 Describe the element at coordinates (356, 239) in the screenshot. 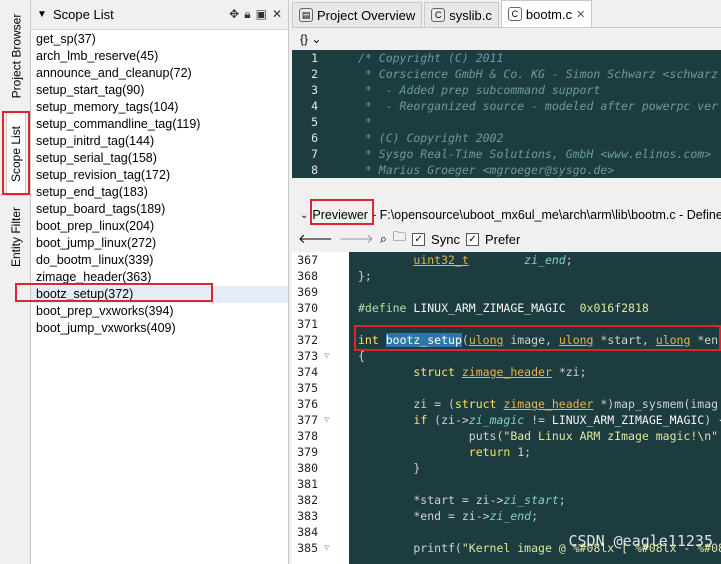

I see `forward-arrow-icon: 🡒` at that location.